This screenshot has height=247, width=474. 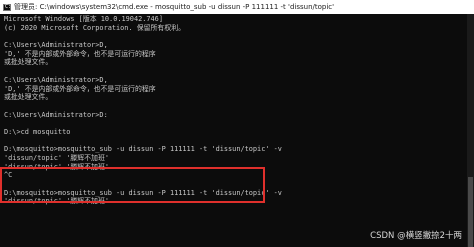 I want to click on console-line: (c) 2020 Microsoft Corporation. 保留所有权利。, so click(x=94, y=27).